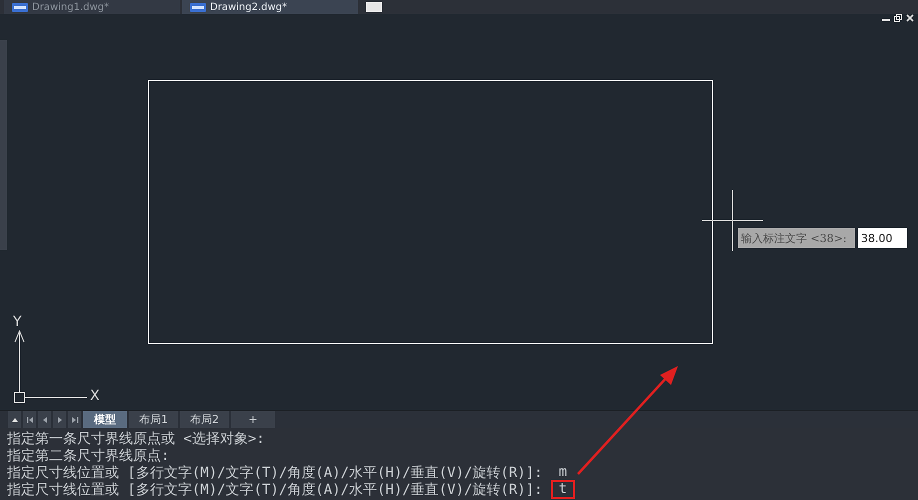 The image size is (918, 500). What do you see at coordinates (17, 322) in the screenshot?
I see `y-axis-label: Y` at bounding box center [17, 322].